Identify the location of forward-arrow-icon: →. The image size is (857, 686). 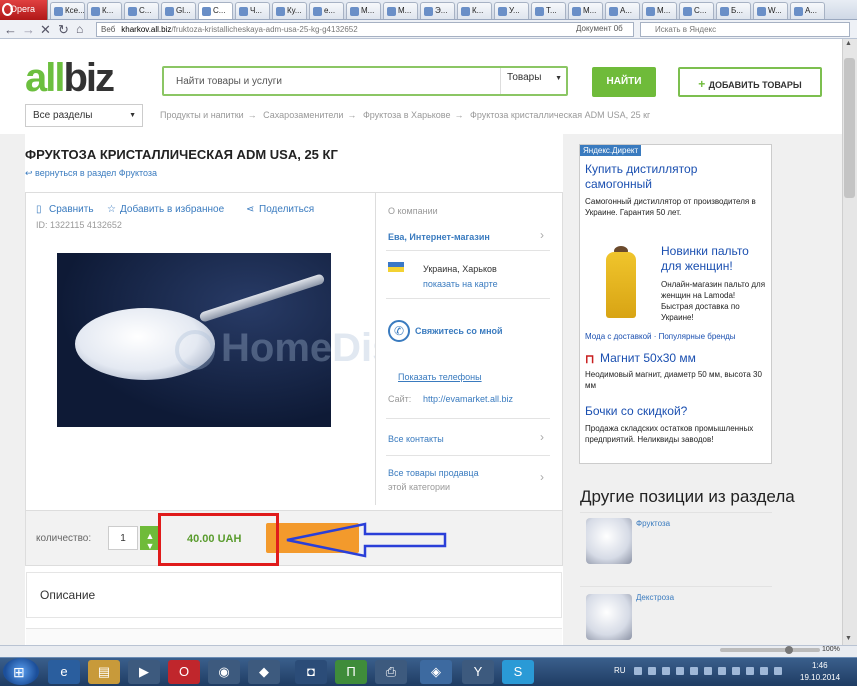
(28, 29).